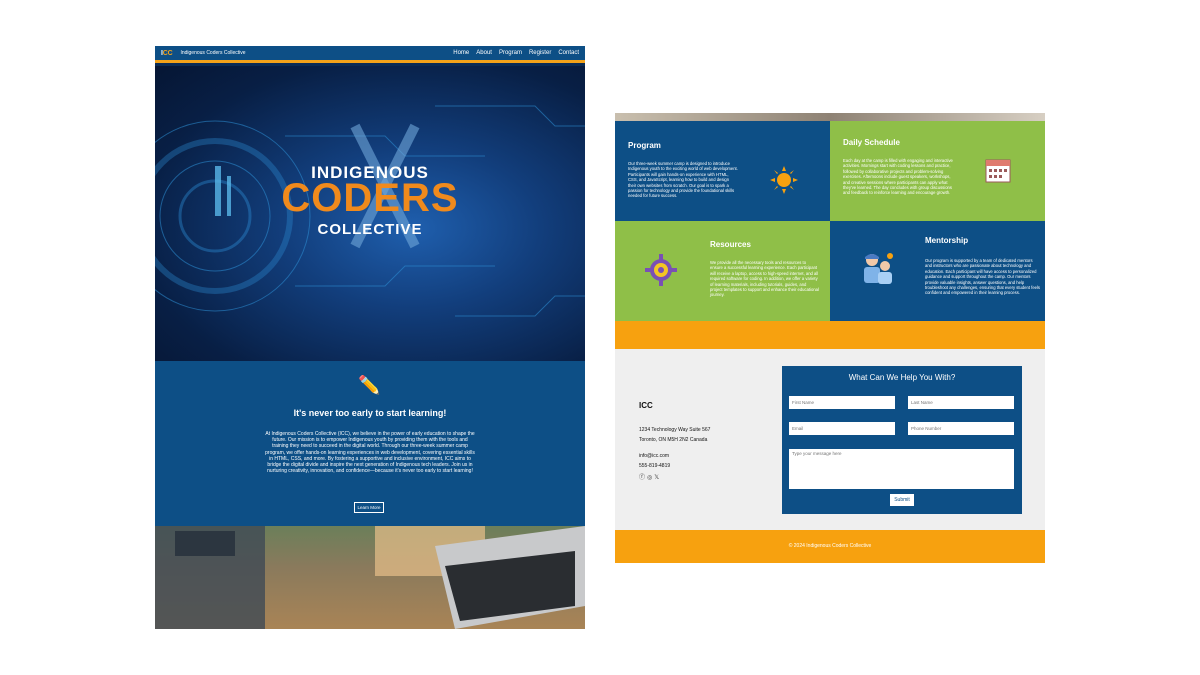 This screenshot has height=675, width=1200. Describe the element at coordinates (784, 180) in the screenshot. I see `sun-icon` at that location.